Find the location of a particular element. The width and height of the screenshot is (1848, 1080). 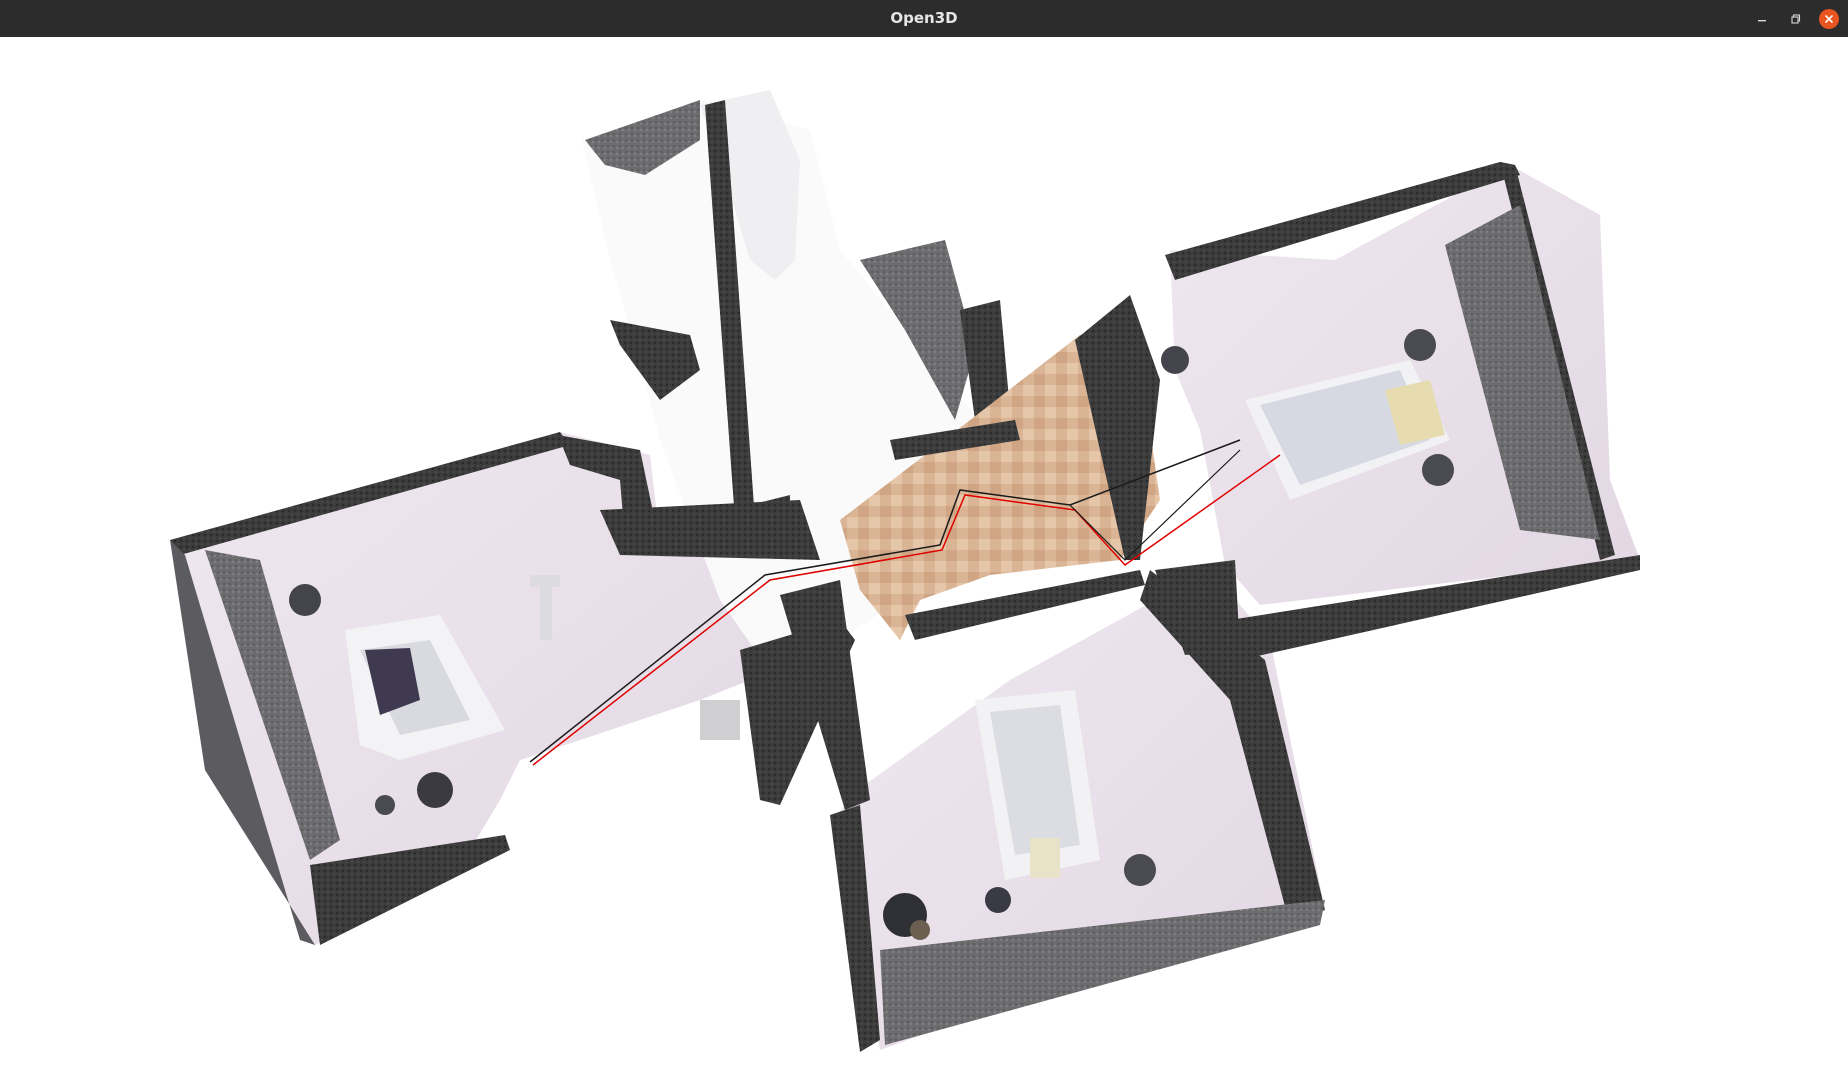

restore-icon is located at coordinates (1796, 19).